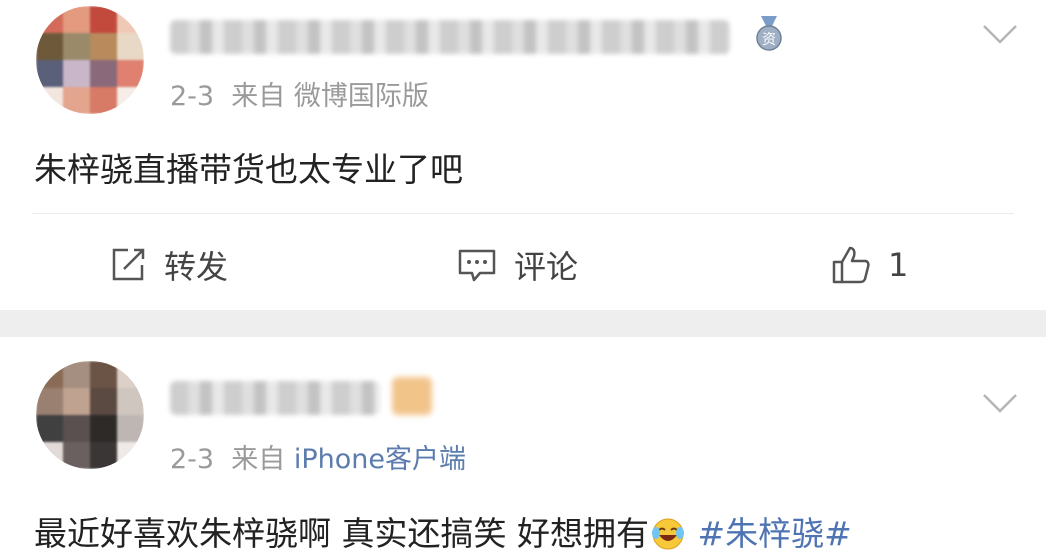 This screenshot has width=1046, height=559. Describe the element at coordinates (248, 169) in the screenshot. I see `comment-text: 朱梓骁直播带货也太专业了吧` at that location.